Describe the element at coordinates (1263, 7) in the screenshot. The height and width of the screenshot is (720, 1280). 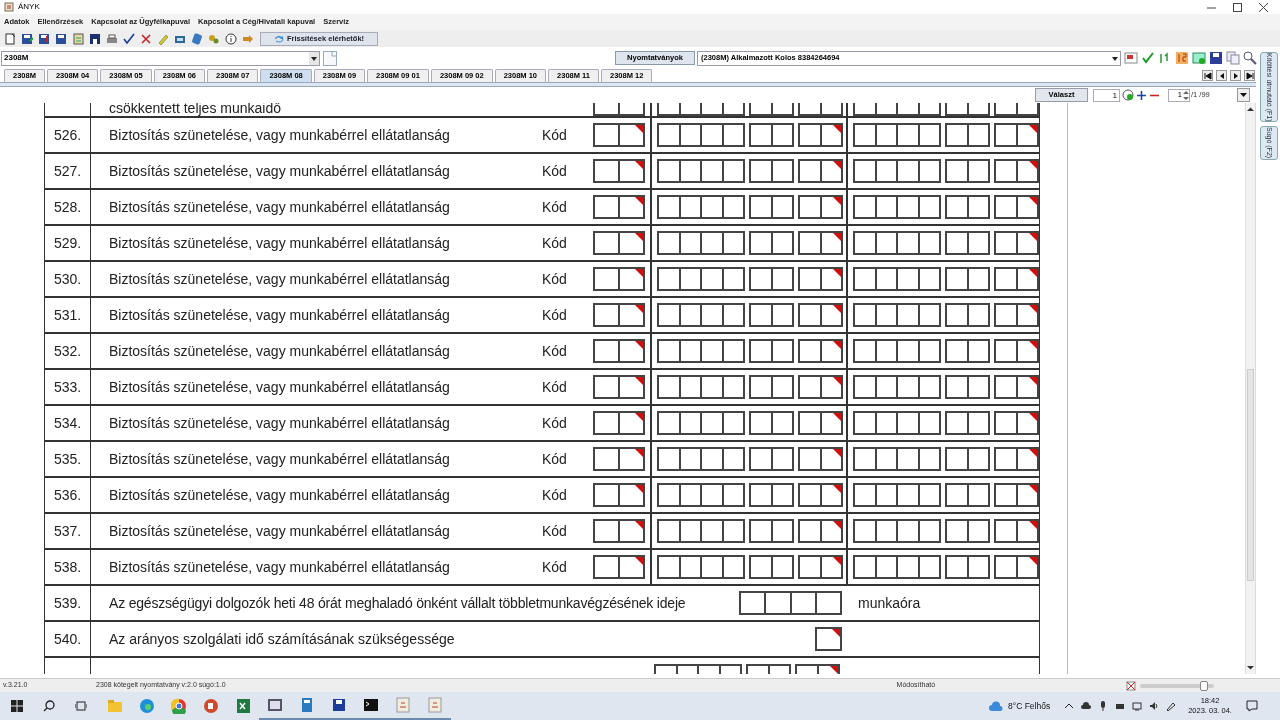
I see `close-icon` at that location.